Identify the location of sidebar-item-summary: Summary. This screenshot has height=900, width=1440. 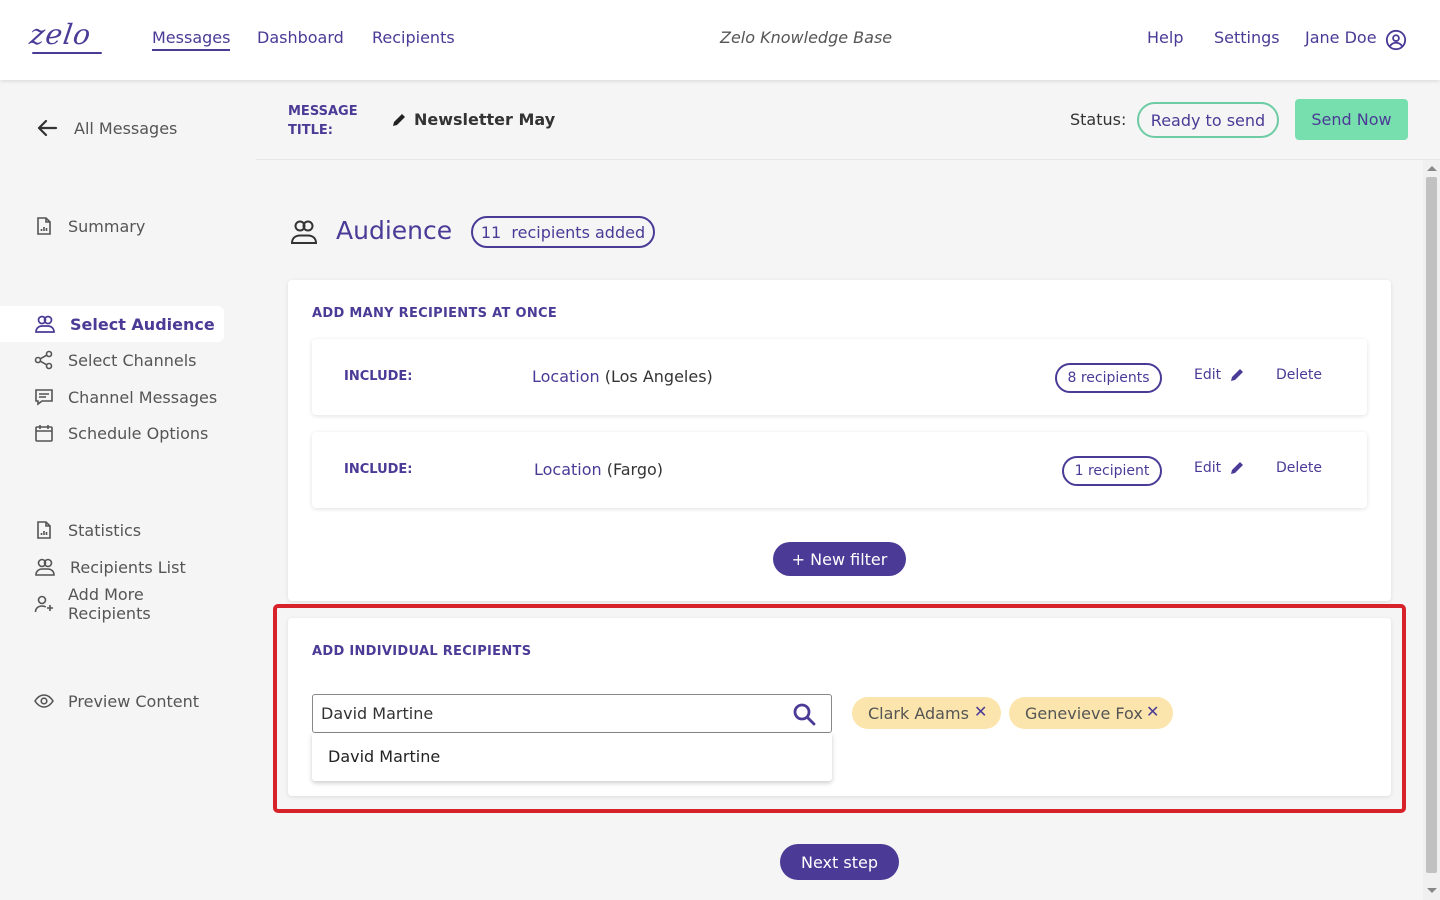
(112, 226).